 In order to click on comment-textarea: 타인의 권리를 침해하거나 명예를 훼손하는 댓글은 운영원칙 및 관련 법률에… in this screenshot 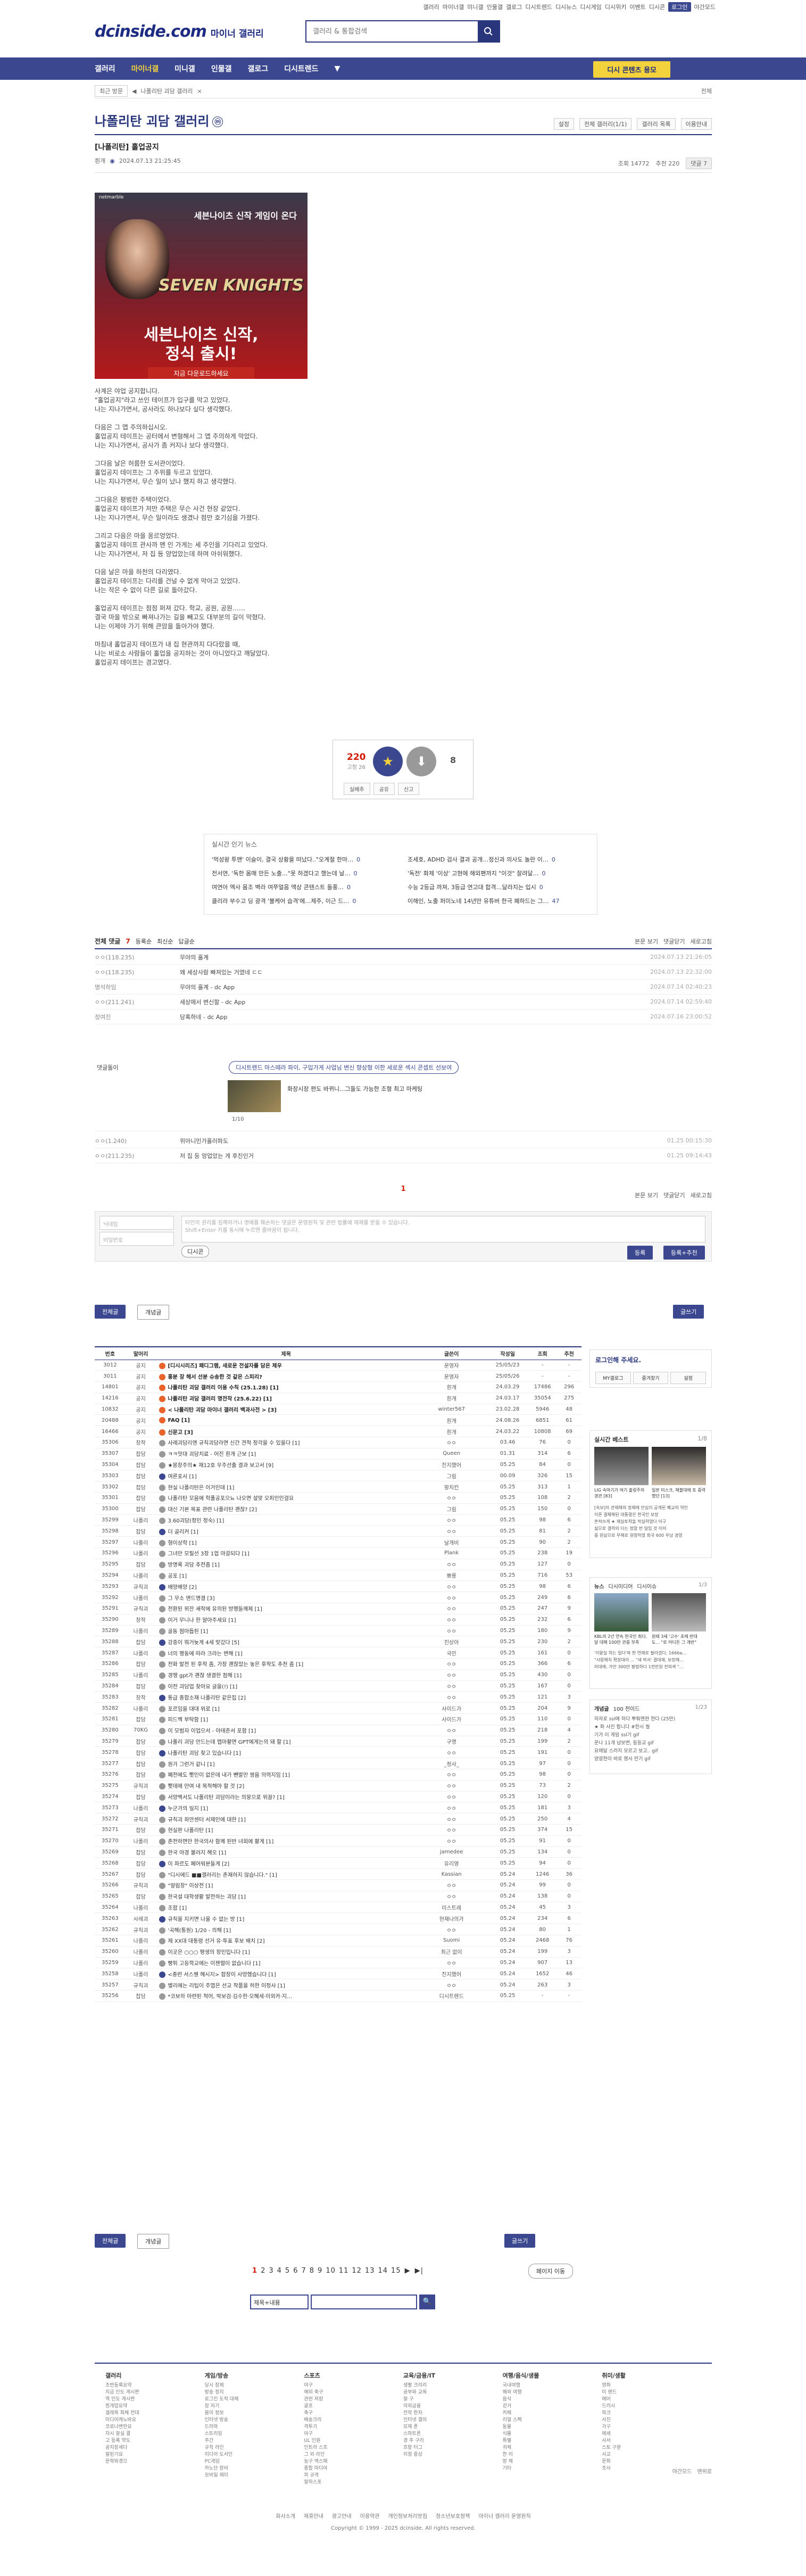, I will do `click(443, 1229)`.